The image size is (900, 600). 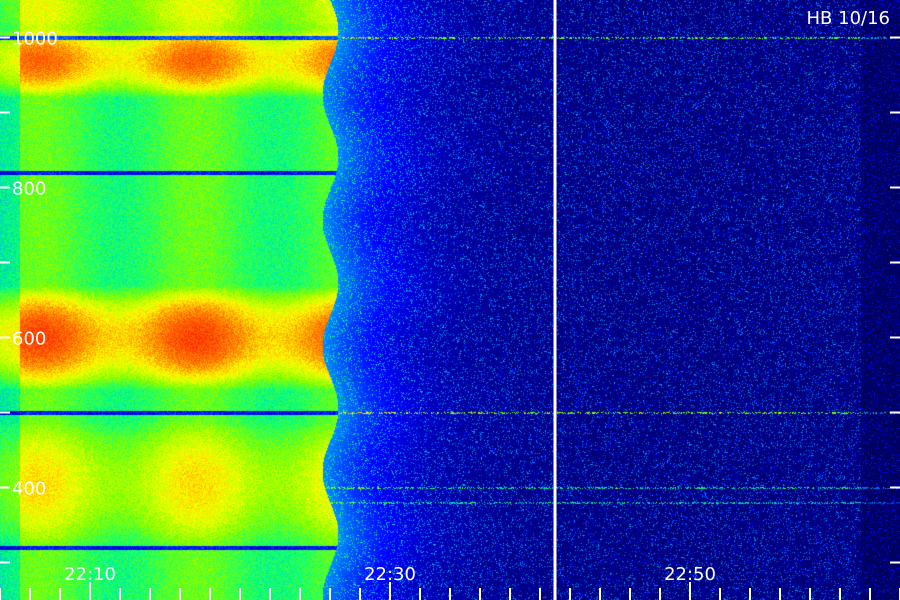 I want to click on x-tick-label: 22:10, so click(x=90, y=574).